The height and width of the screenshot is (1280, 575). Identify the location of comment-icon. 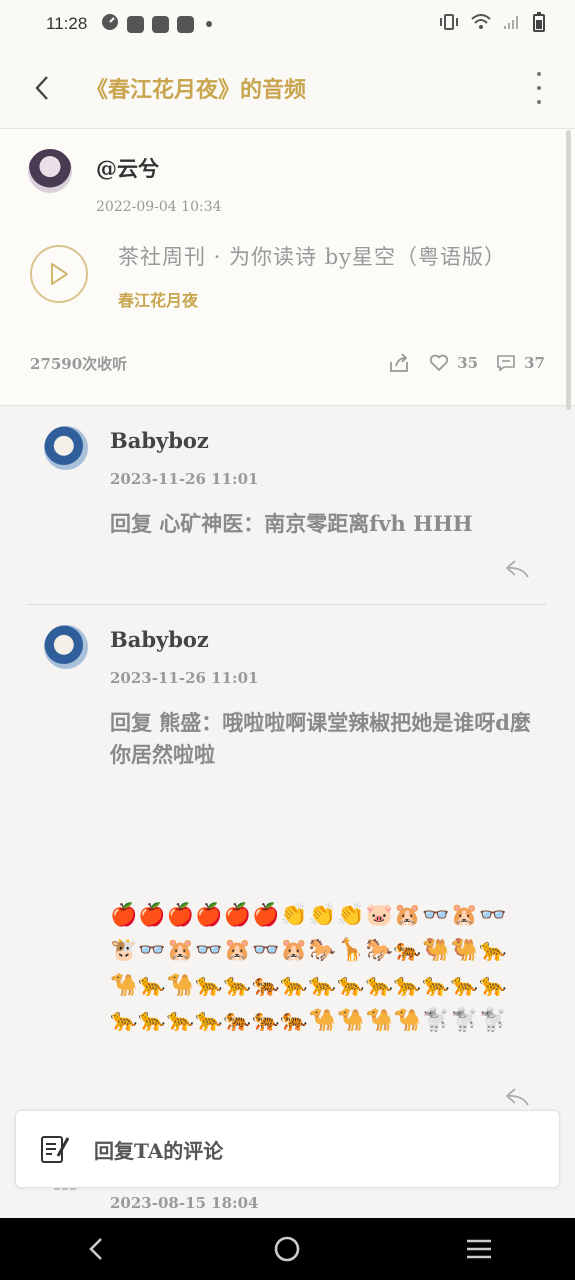
(506, 363).